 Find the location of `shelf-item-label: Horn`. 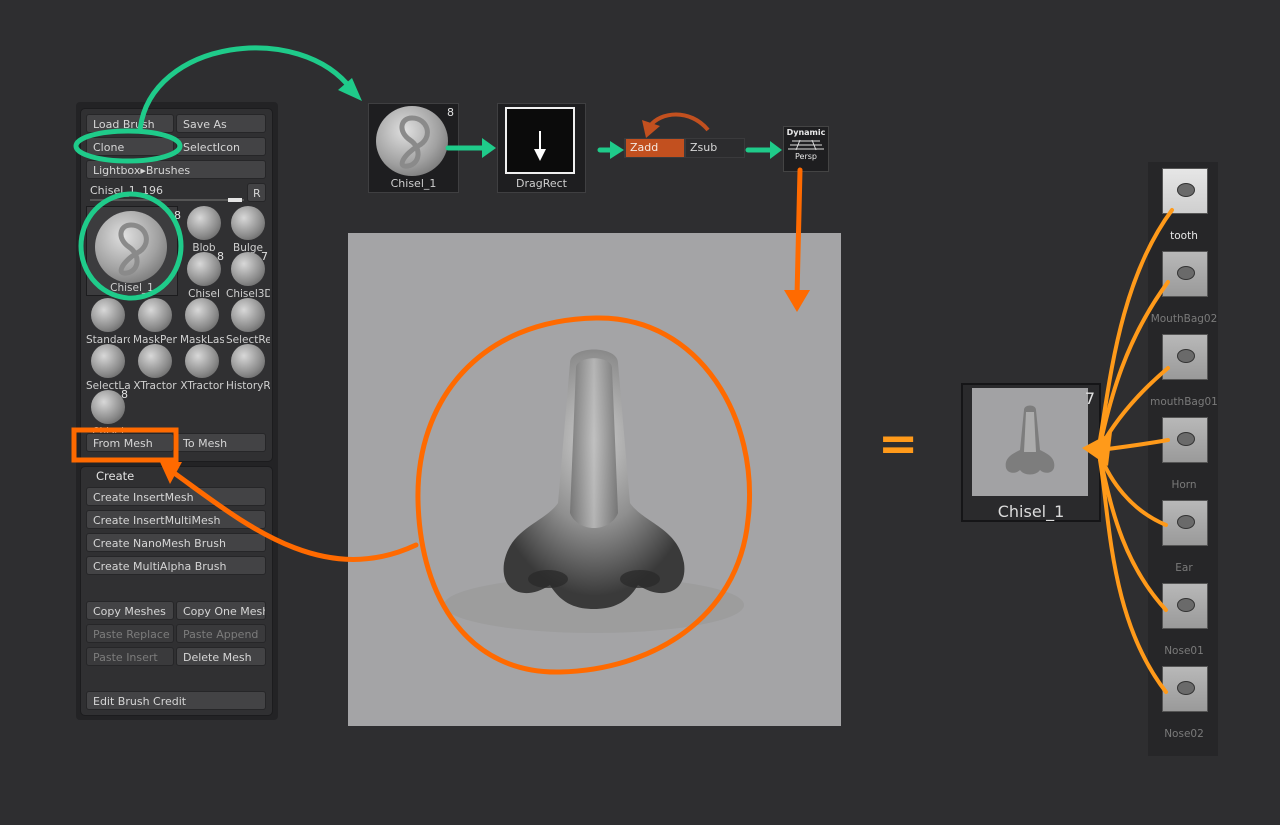

shelf-item-label: Horn is located at coordinates (1184, 485).